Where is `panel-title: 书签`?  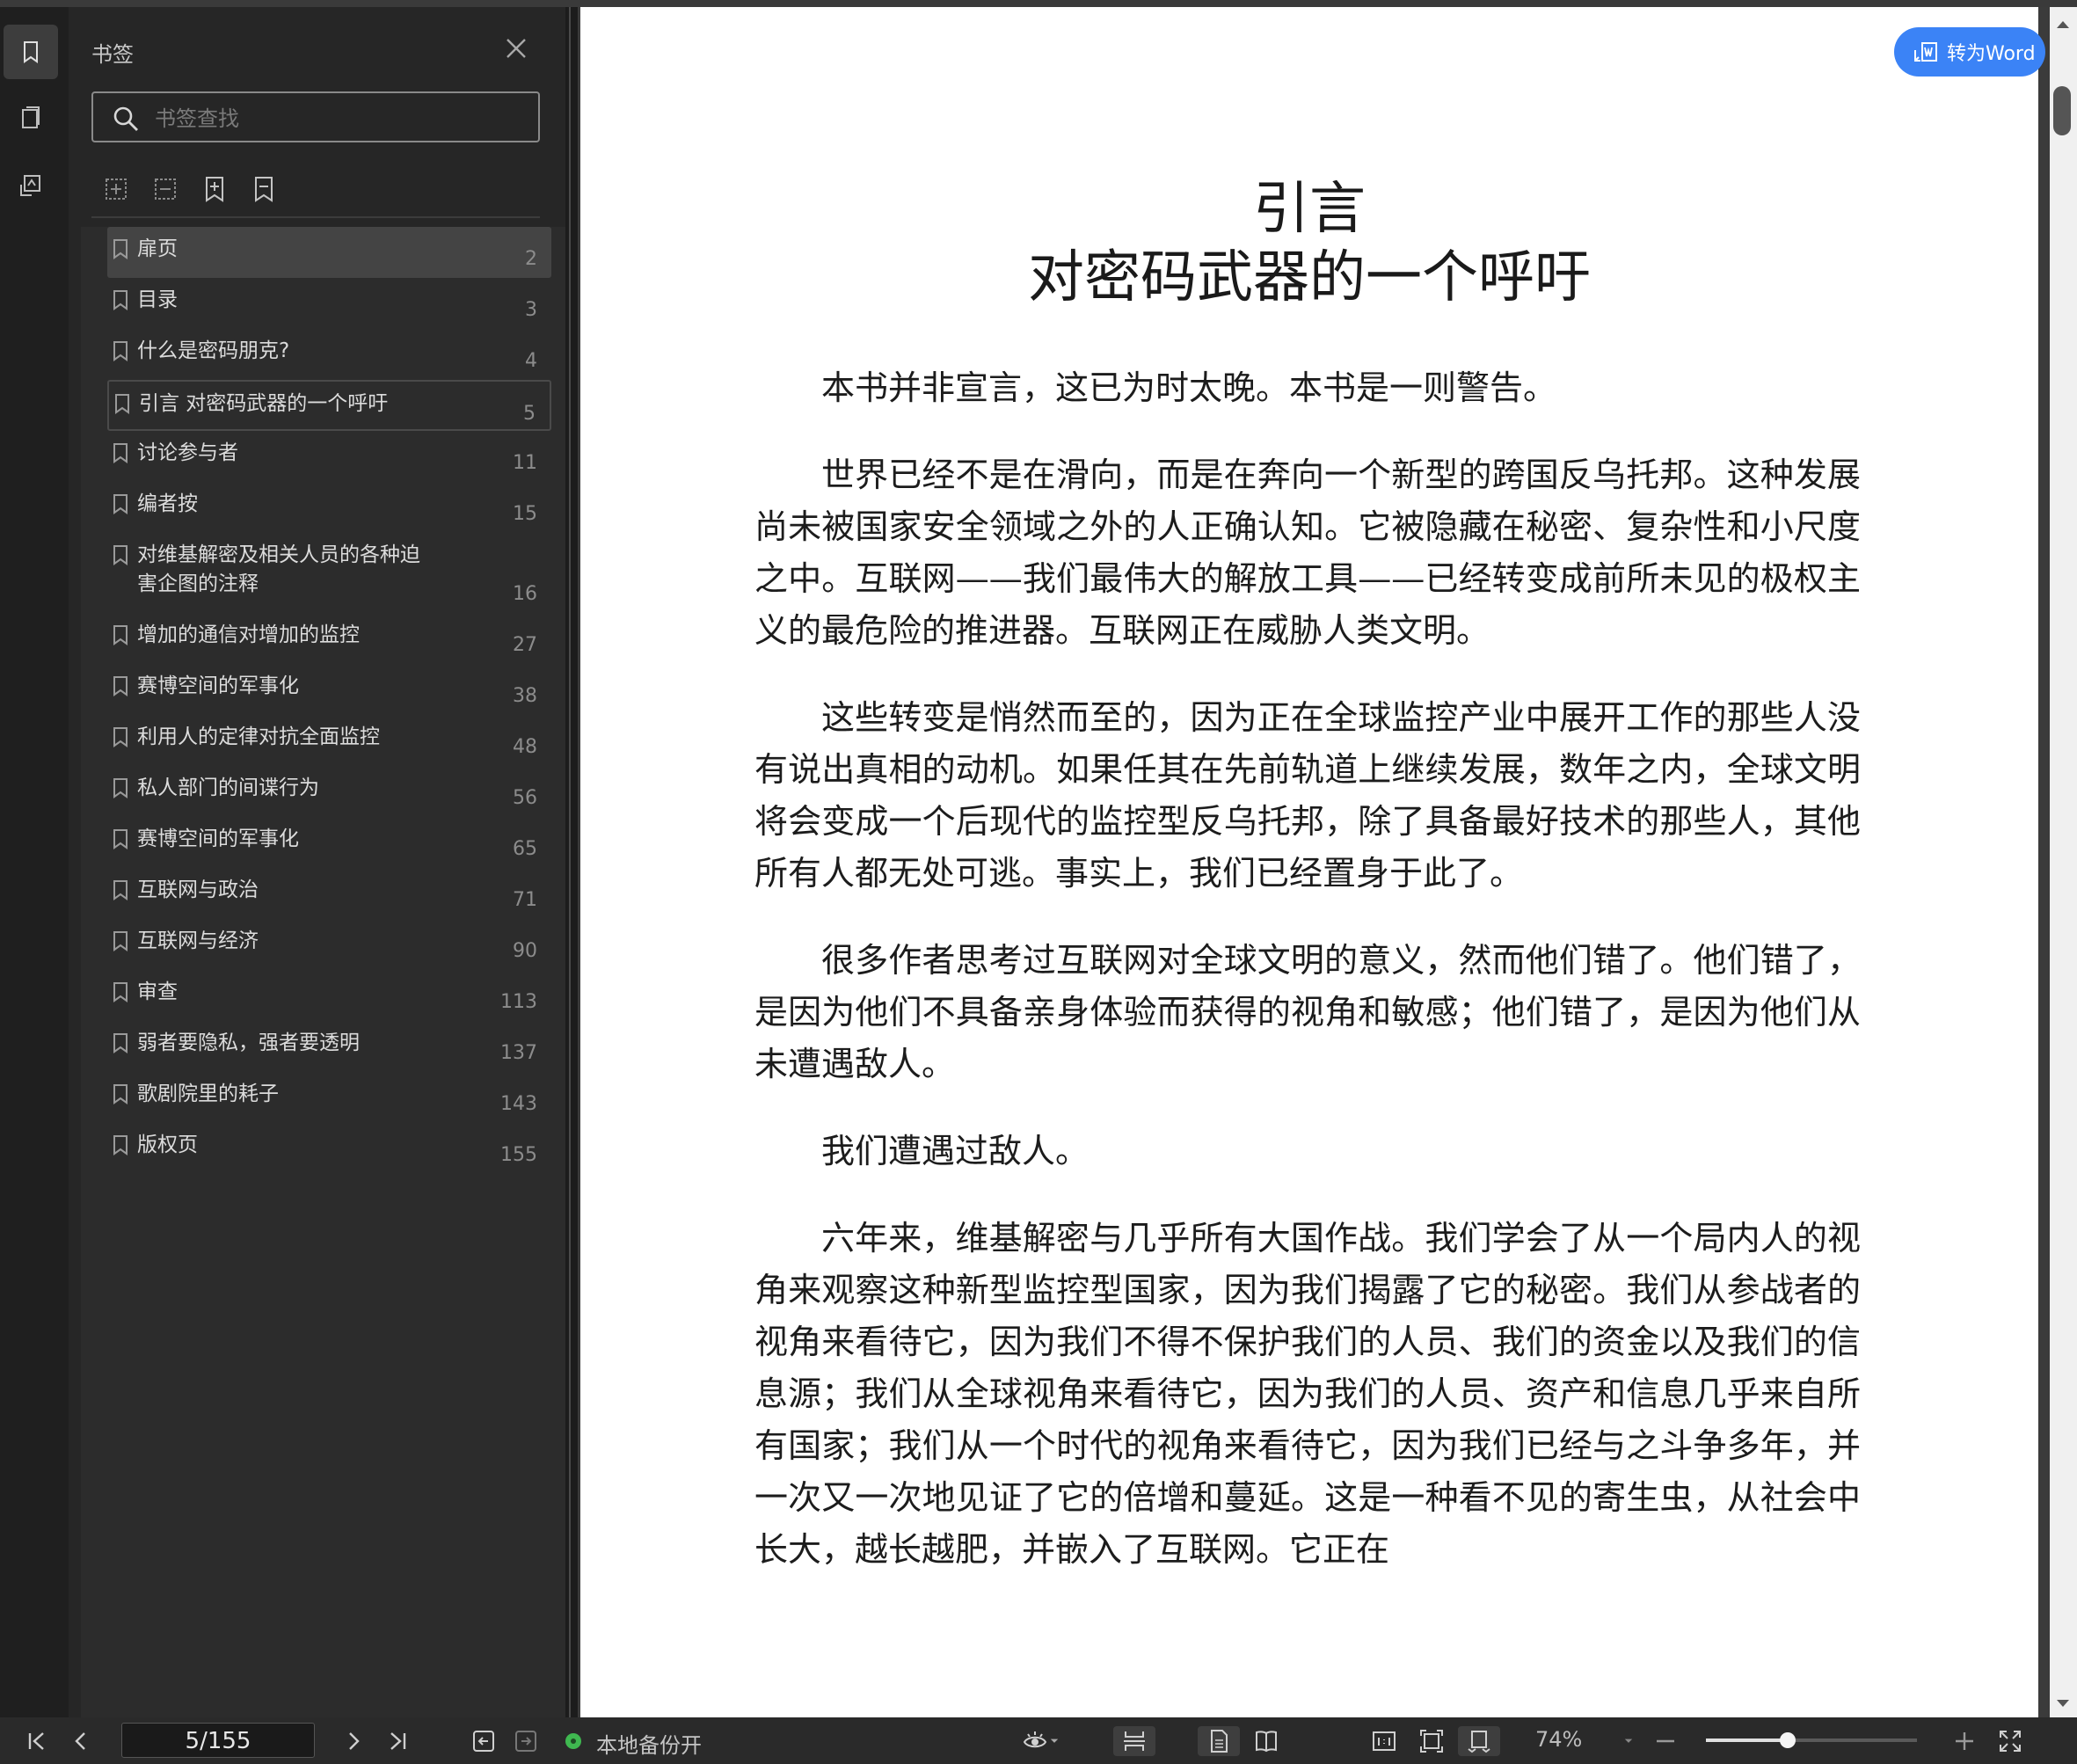
panel-title: 书签 is located at coordinates (112, 54).